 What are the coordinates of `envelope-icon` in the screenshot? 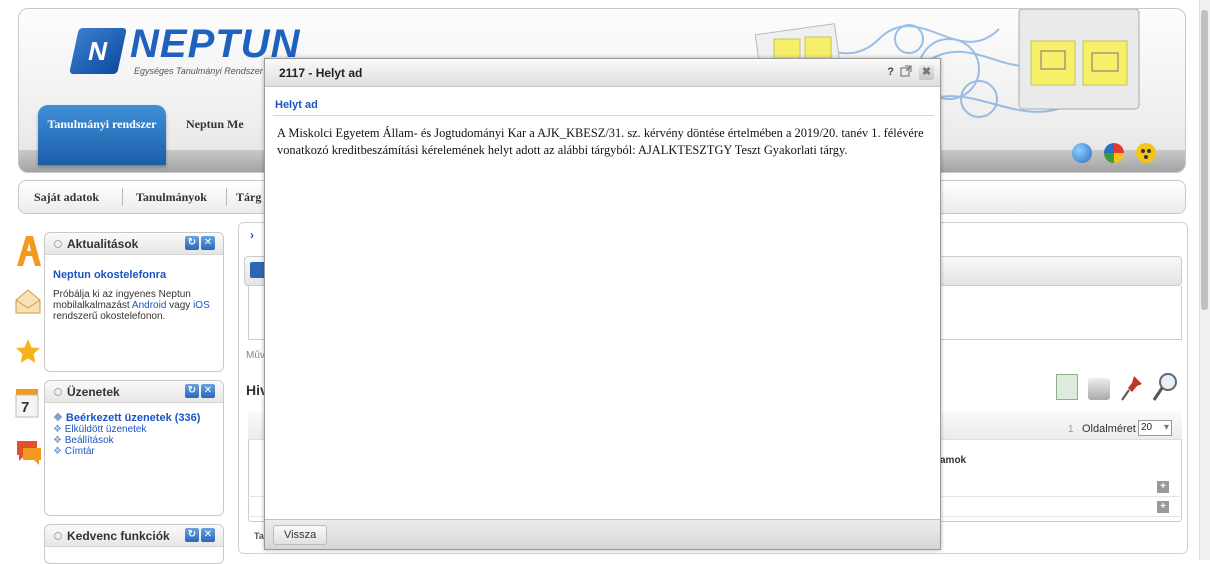 It's located at (28, 301).